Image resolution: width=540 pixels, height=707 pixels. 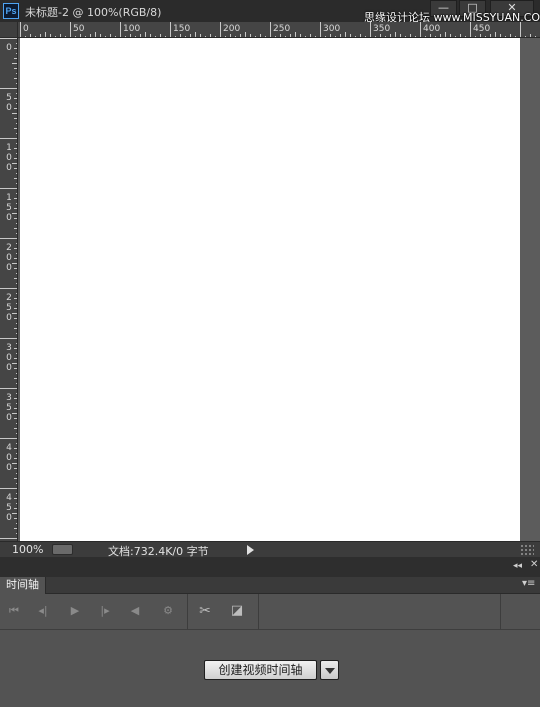 What do you see at coordinates (168, 611) in the screenshot?
I see `settings-gear-icon: ⚙` at bounding box center [168, 611].